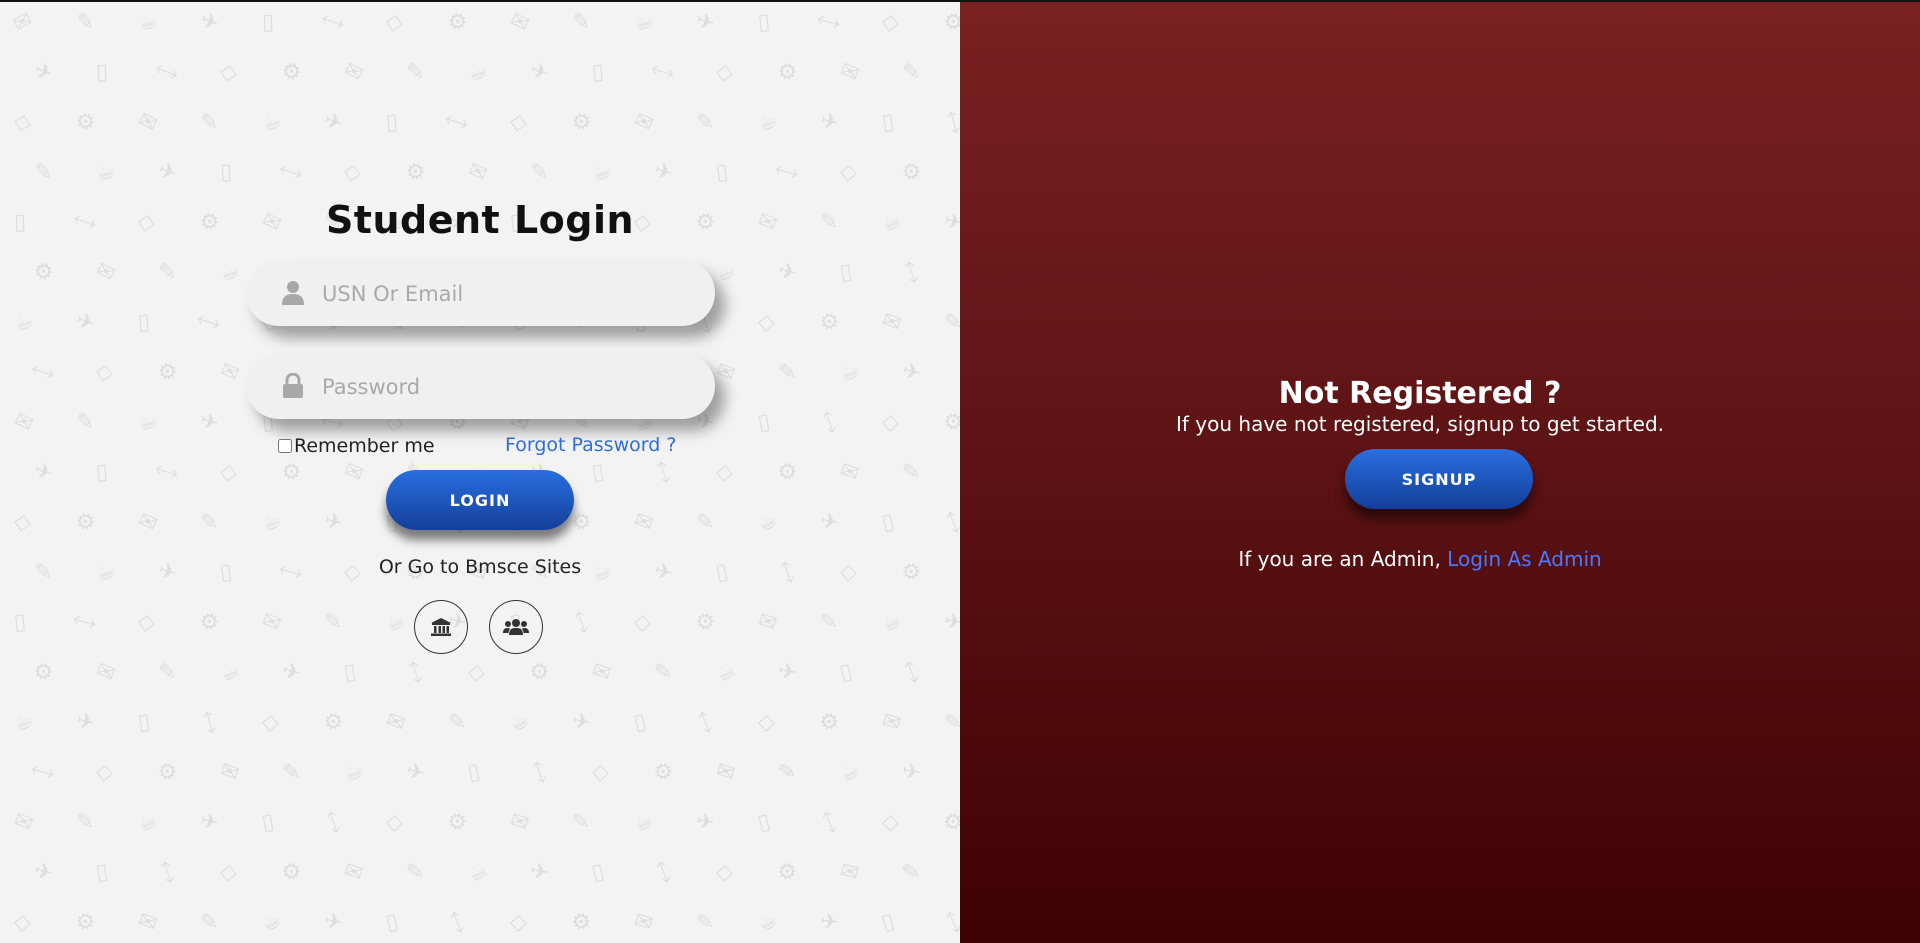 Image resolution: width=1920 pixels, height=943 pixels. Describe the element at coordinates (441, 627) in the screenshot. I see `site-button-institution` at that location.